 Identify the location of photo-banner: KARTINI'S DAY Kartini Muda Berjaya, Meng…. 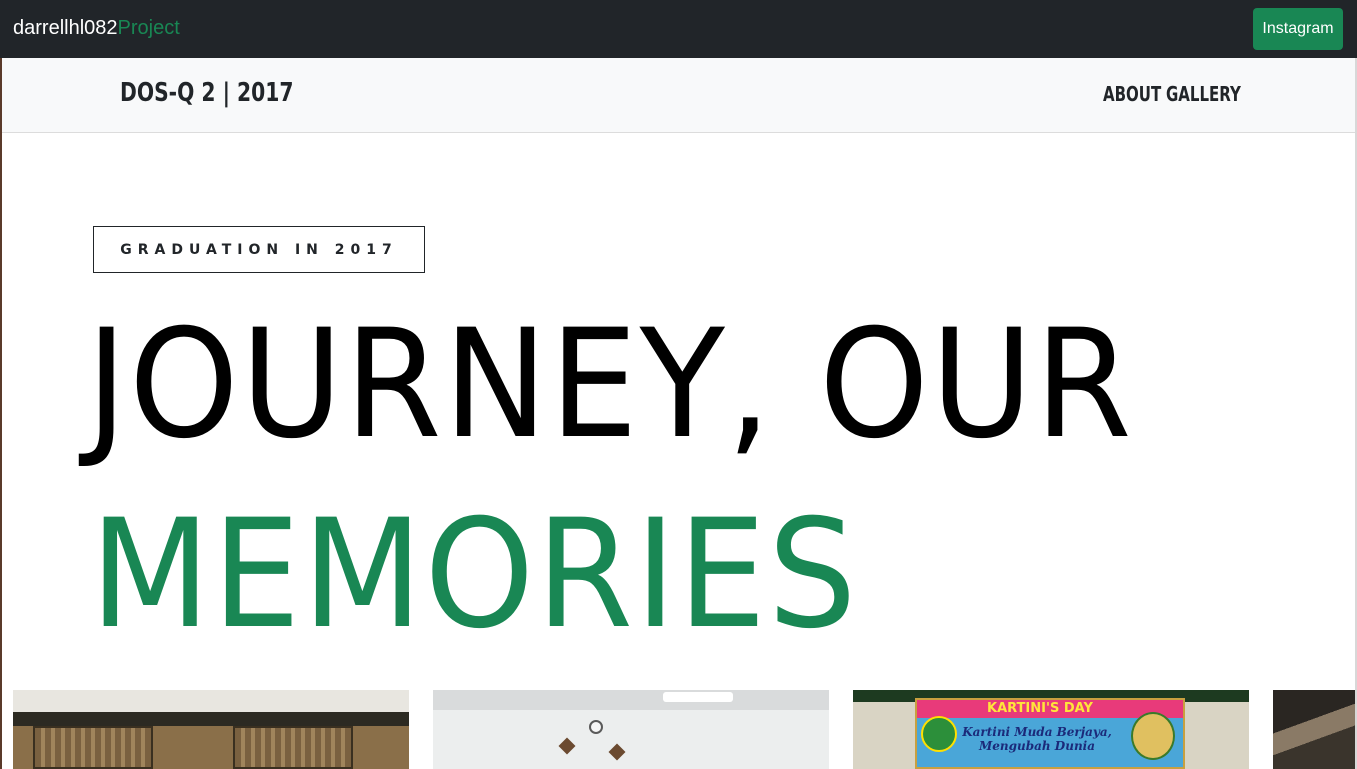
(1050, 733).